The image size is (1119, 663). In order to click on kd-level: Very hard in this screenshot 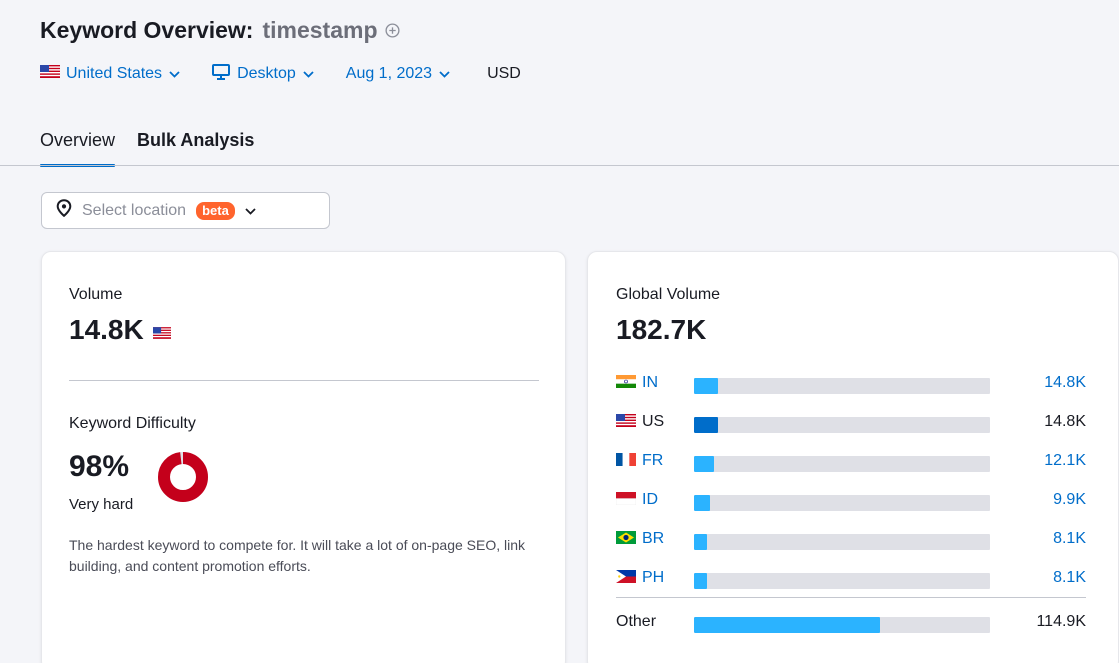, I will do `click(101, 504)`.